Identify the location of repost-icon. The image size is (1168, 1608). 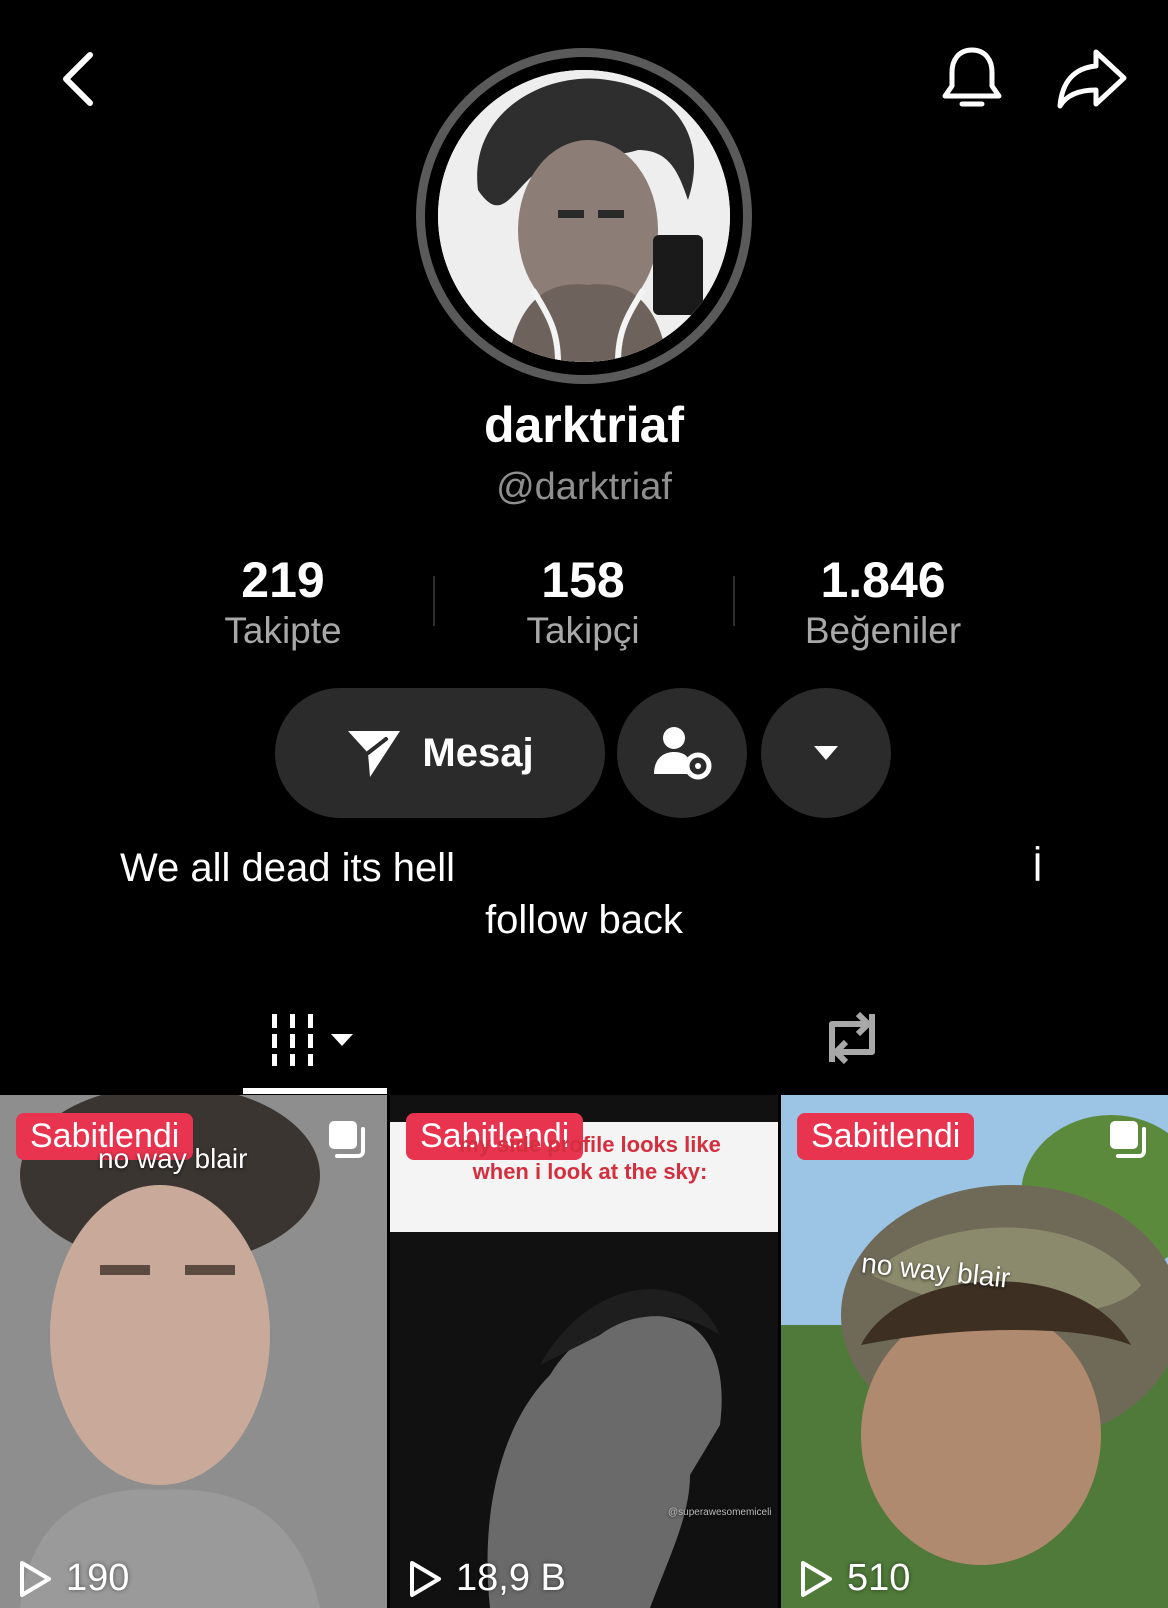
(852, 1037).